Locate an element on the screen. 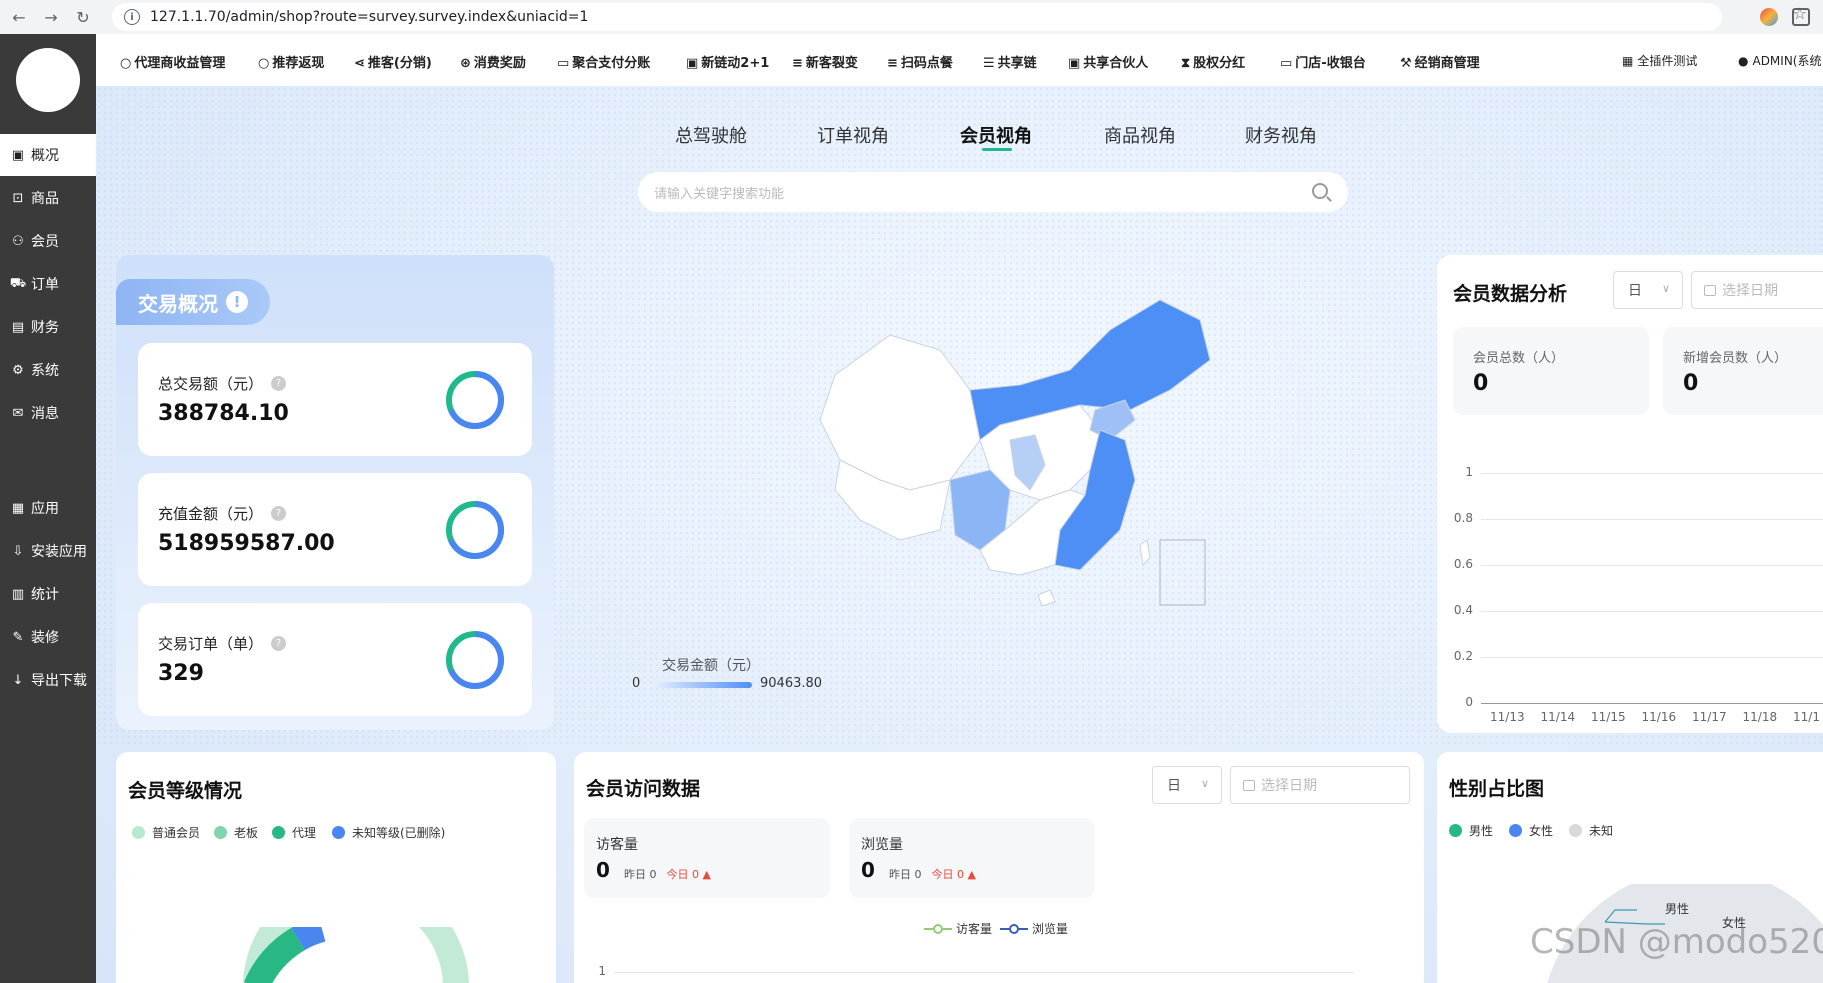 The height and width of the screenshot is (983, 1823). visit-stat-0: 访客量 0 昨日 0 今日 0 ▲ is located at coordinates (707, 858).